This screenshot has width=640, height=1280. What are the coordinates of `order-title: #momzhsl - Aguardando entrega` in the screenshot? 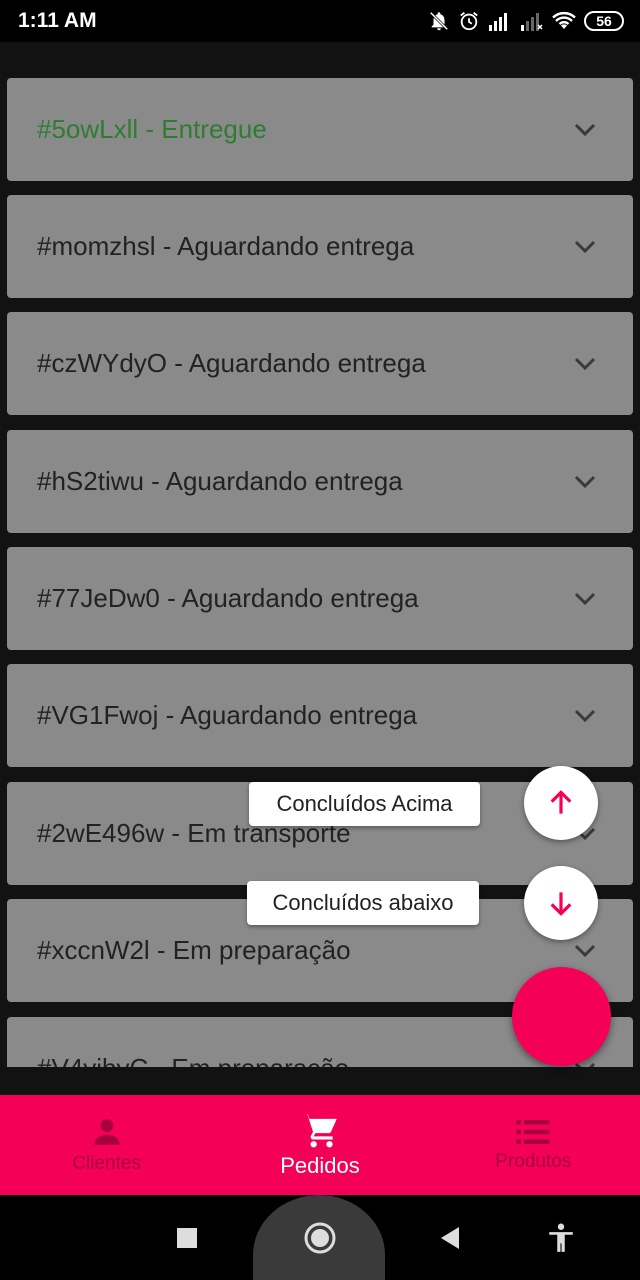 It's located at (226, 246).